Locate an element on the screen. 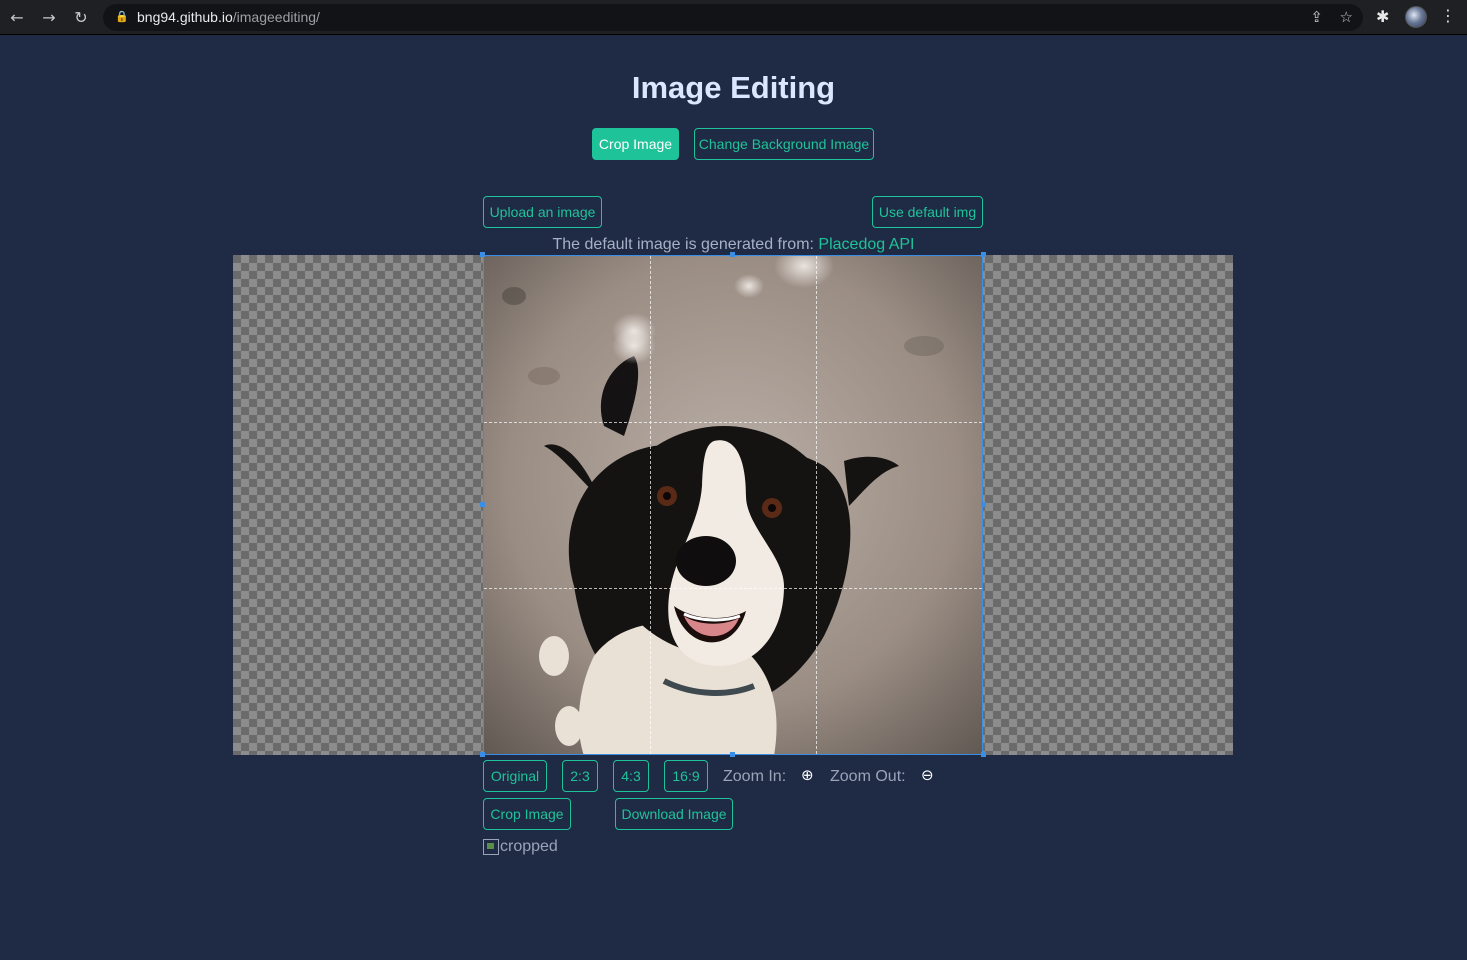 This screenshot has height=960, width=1467. zoom-in-label: Zoom In: is located at coordinates (755, 776).